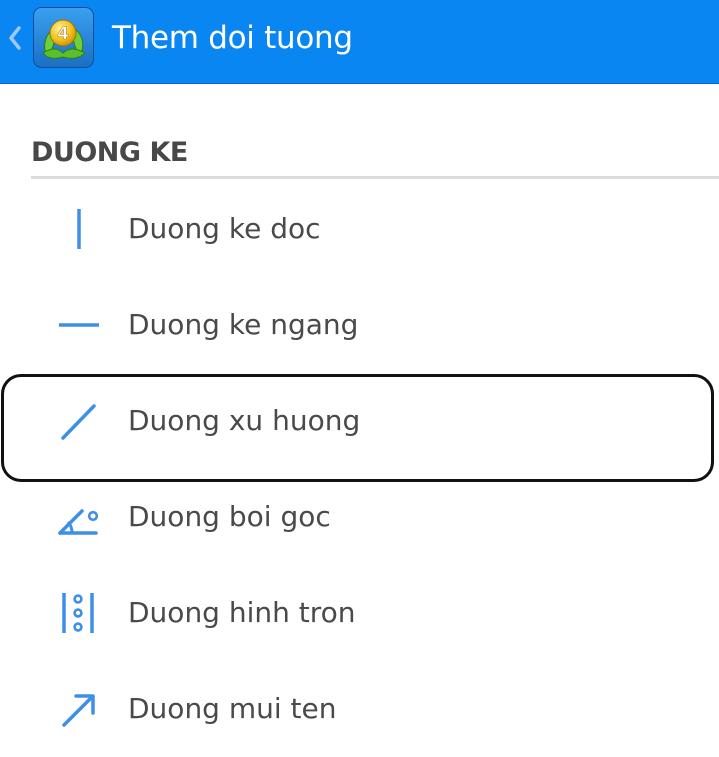 The height and width of the screenshot is (757, 719). What do you see at coordinates (232, 708) in the screenshot?
I see `list-item-label: Duong mui ten` at bounding box center [232, 708].